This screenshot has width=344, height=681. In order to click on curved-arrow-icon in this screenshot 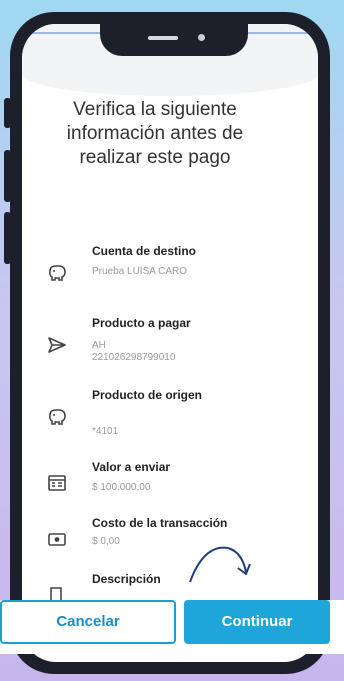, I will do `click(220, 564)`.